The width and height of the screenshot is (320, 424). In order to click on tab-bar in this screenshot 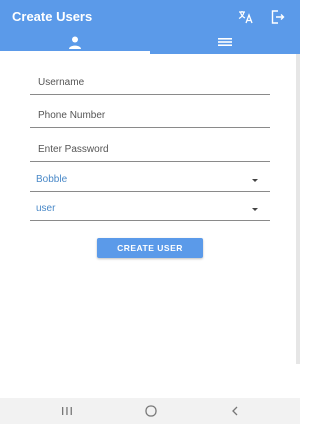, I will do `click(150, 42)`.